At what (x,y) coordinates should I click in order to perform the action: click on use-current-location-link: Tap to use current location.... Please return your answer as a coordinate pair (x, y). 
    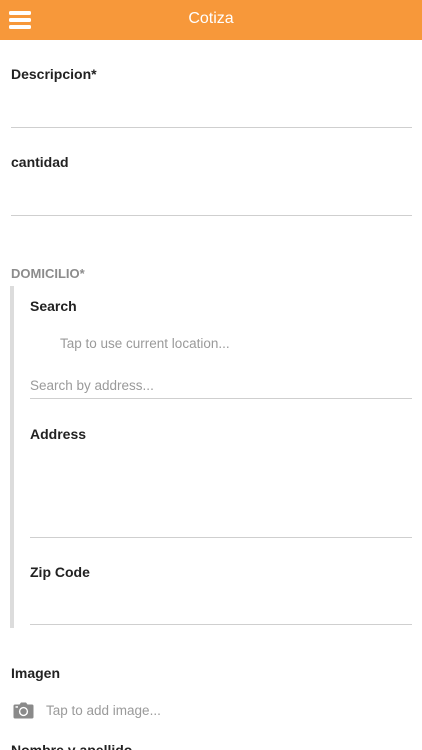
    Looking at the image, I should click on (145, 343).